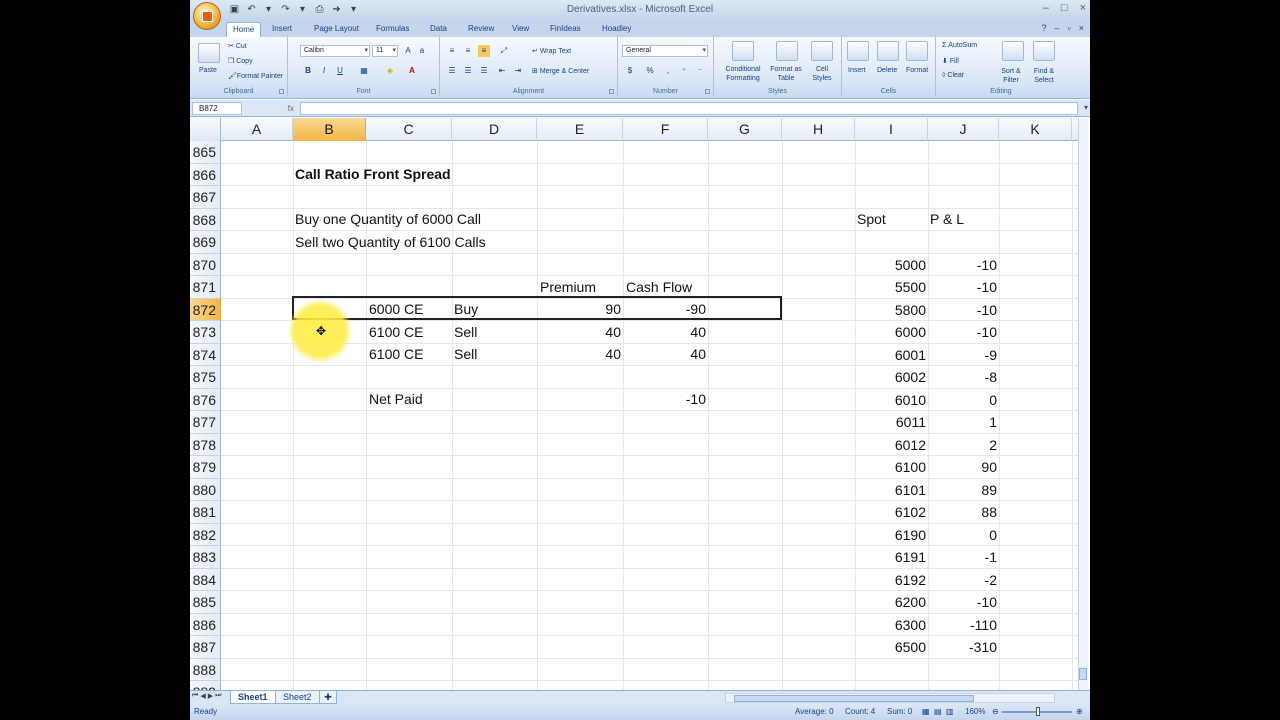 This screenshot has height=720, width=1280. I want to click on cut-button: ✂ Cut, so click(237, 46).